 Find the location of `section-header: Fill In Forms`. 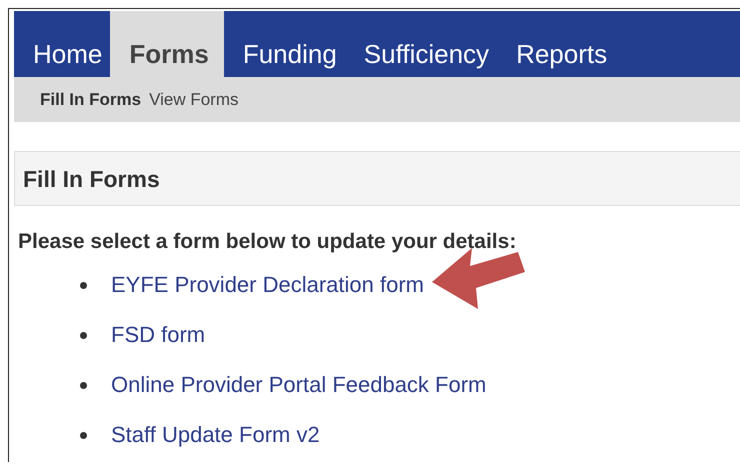

section-header: Fill In Forms is located at coordinates (377, 178).